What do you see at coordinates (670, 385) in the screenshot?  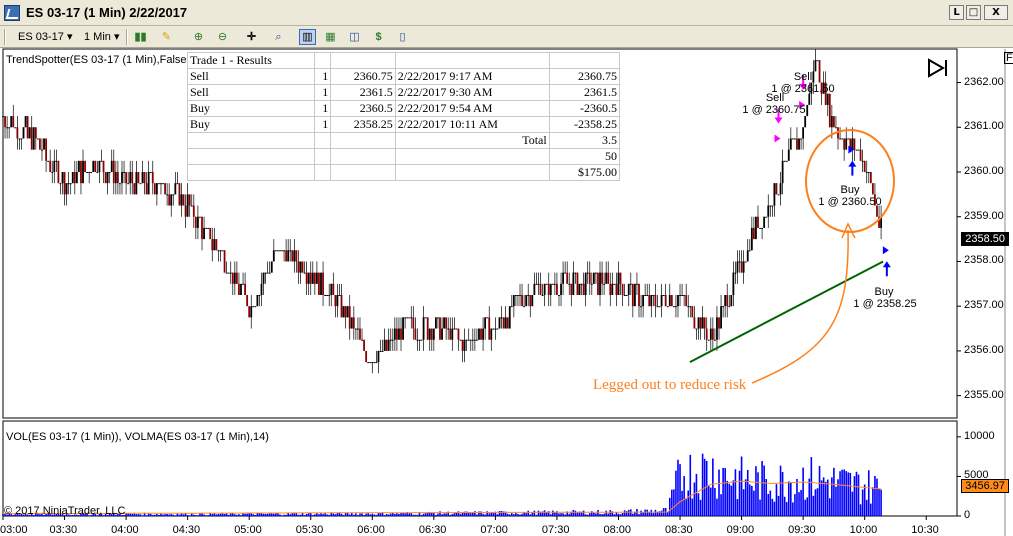 I see `legged-out-annotation: Legged out to reduce risk` at bounding box center [670, 385].